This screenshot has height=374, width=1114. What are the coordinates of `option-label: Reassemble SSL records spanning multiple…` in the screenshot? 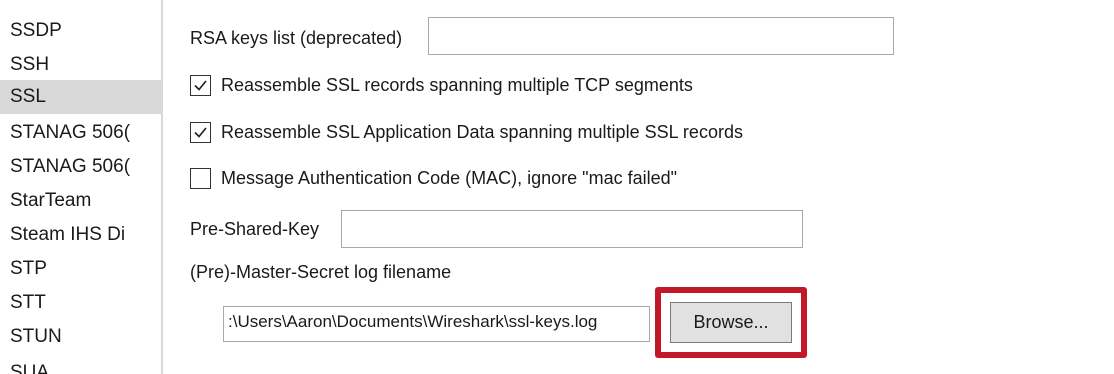 It's located at (457, 84).